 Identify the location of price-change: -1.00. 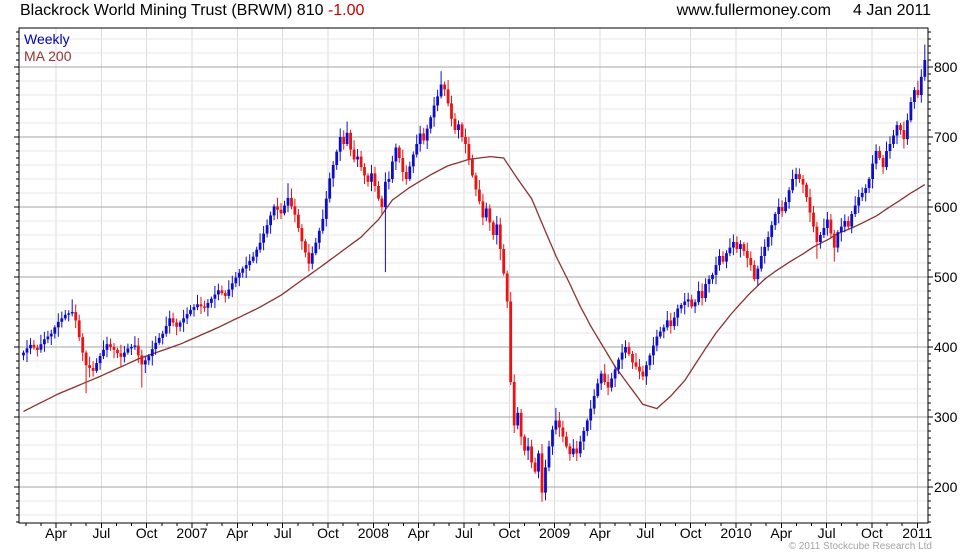
(346, 10).